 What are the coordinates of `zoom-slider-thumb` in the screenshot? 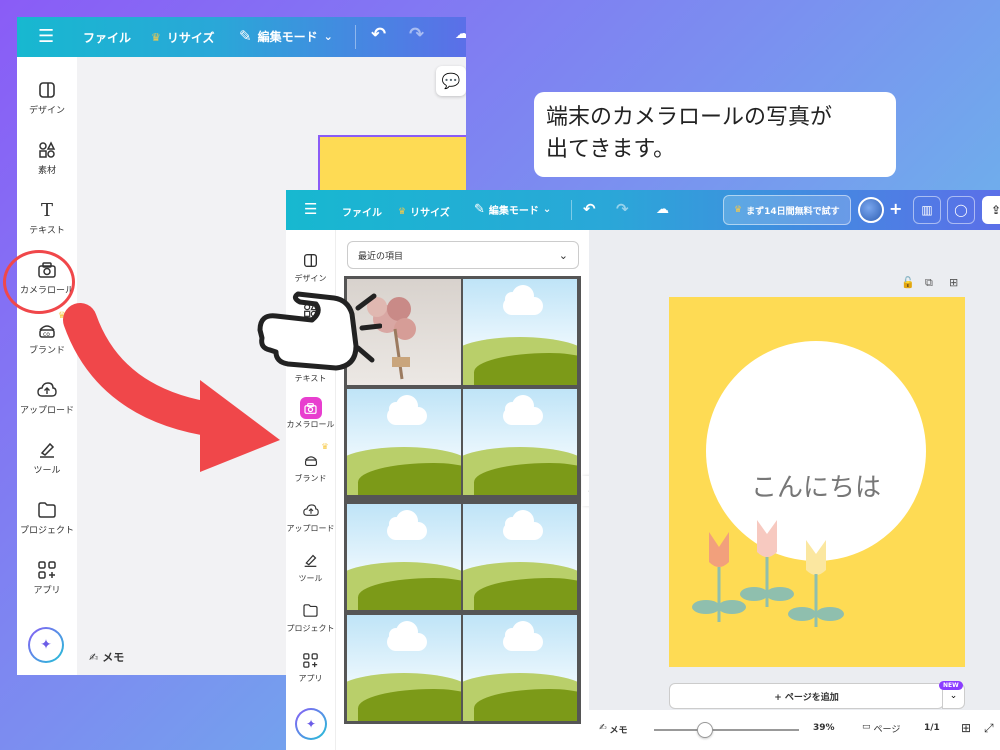 It's located at (705, 730).